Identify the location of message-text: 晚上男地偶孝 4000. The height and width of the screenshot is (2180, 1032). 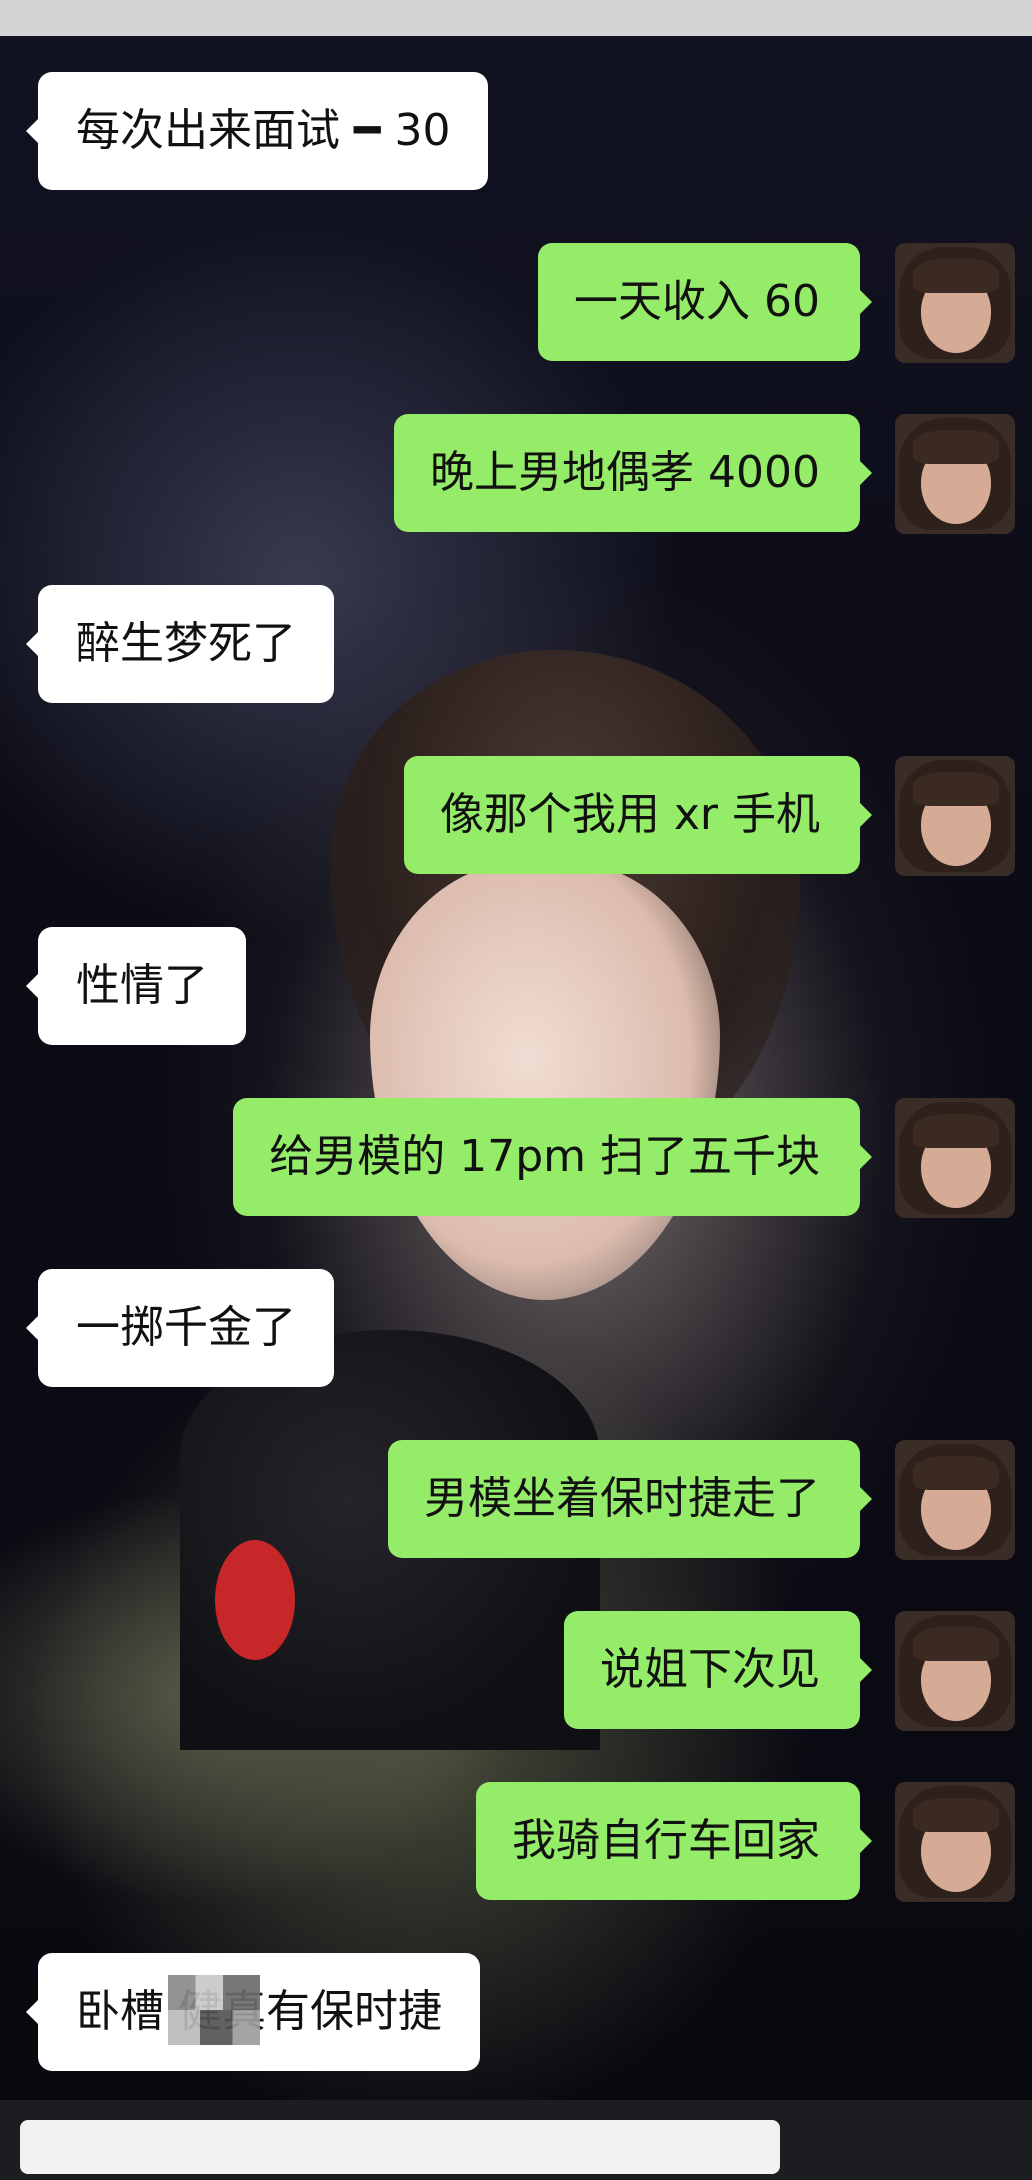
(625, 472).